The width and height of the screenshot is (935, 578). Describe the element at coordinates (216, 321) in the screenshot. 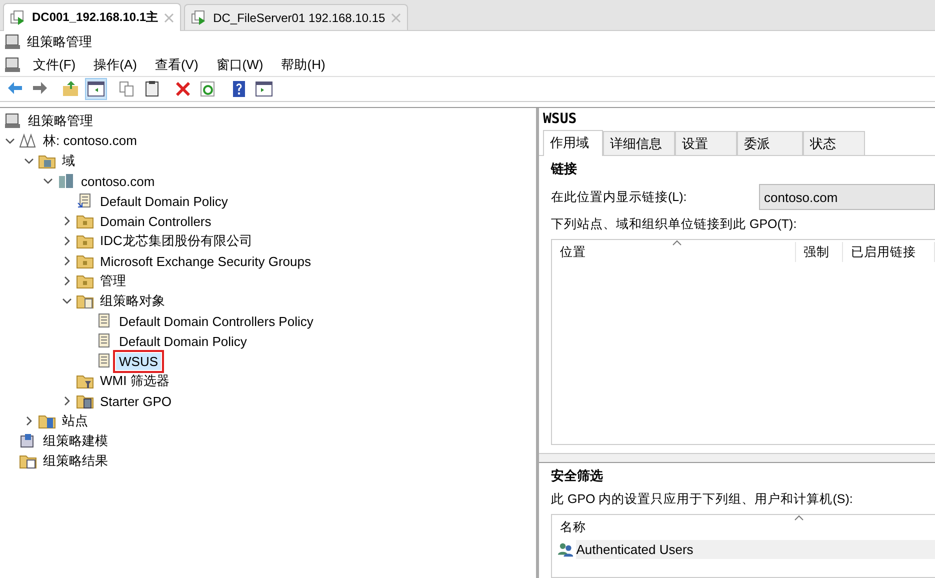

I see `tree-item: Default Domain Controllers Policy` at that location.